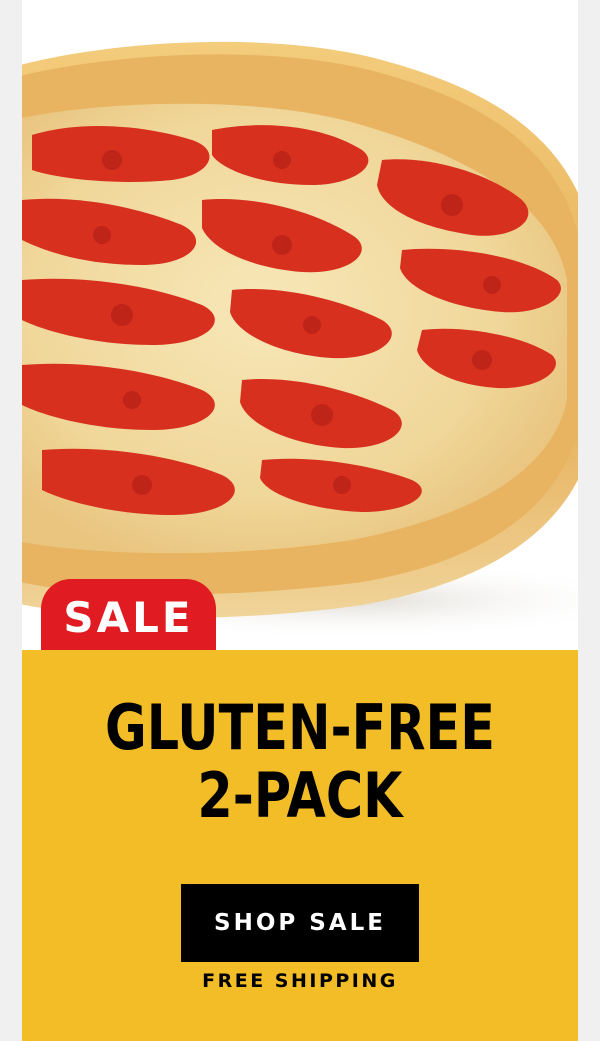  Describe the element at coordinates (300, 795) in the screenshot. I see `headline-line-2: 2-PACK` at that location.